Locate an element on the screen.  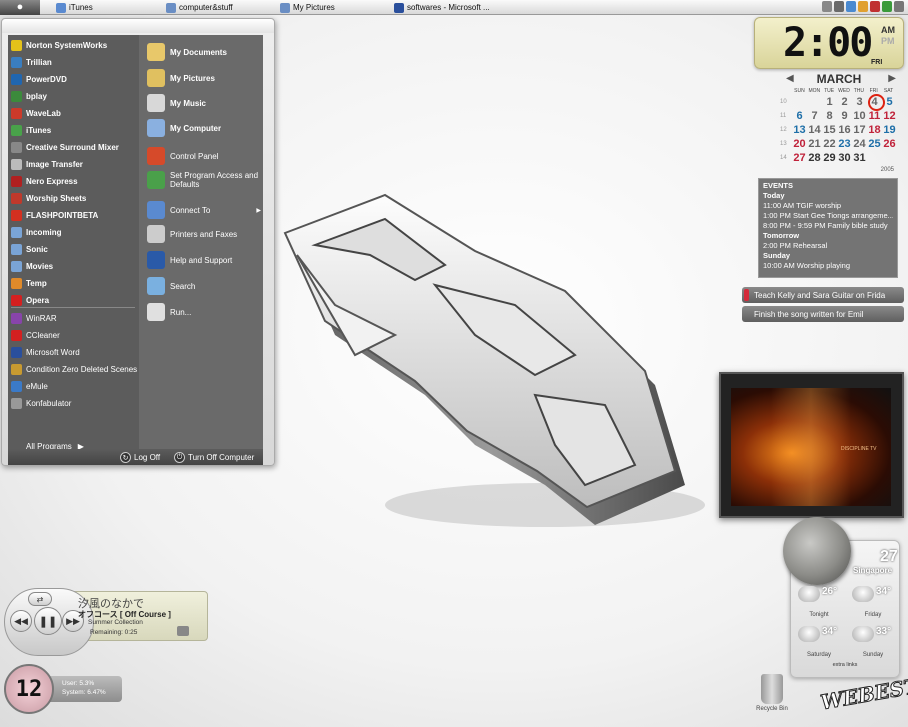
calendar-day: 12 is located at coordinates (889, 116).